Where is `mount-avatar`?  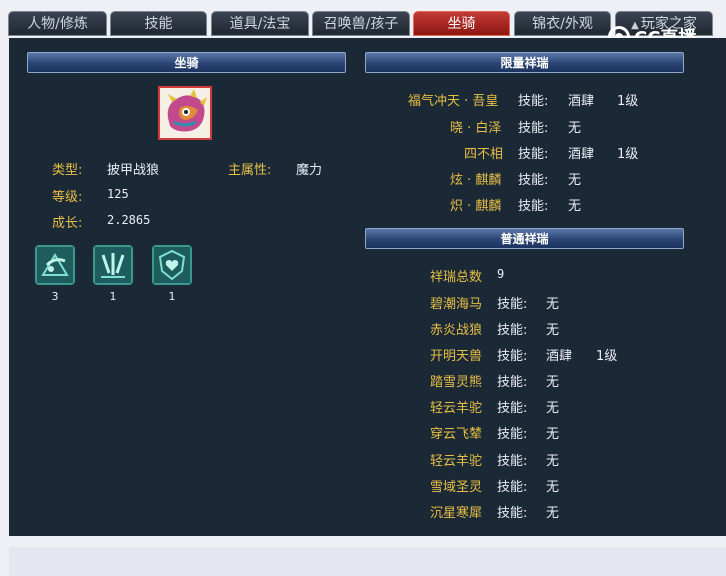
mount-avatar is located at coordinates (185, 113).